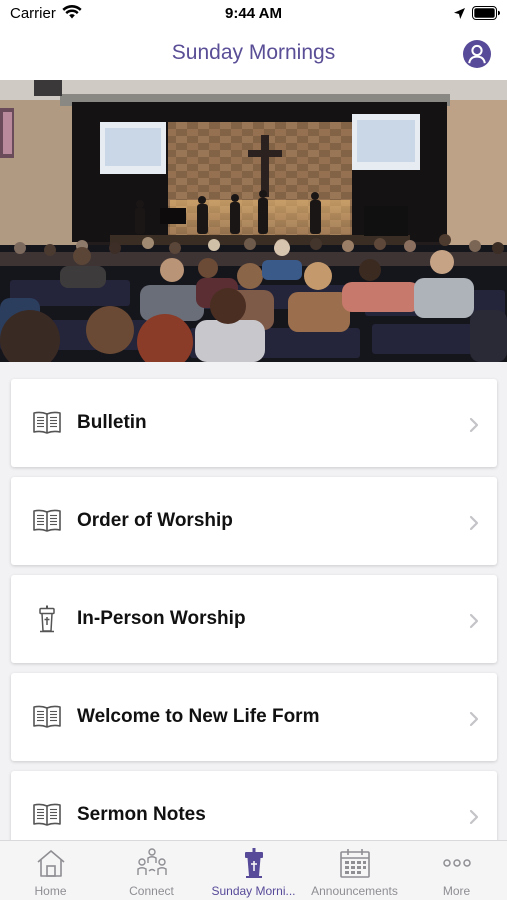 This screenshot has width=507, height=900. I want to click on tab-label: Announcements, so click(354, 891).